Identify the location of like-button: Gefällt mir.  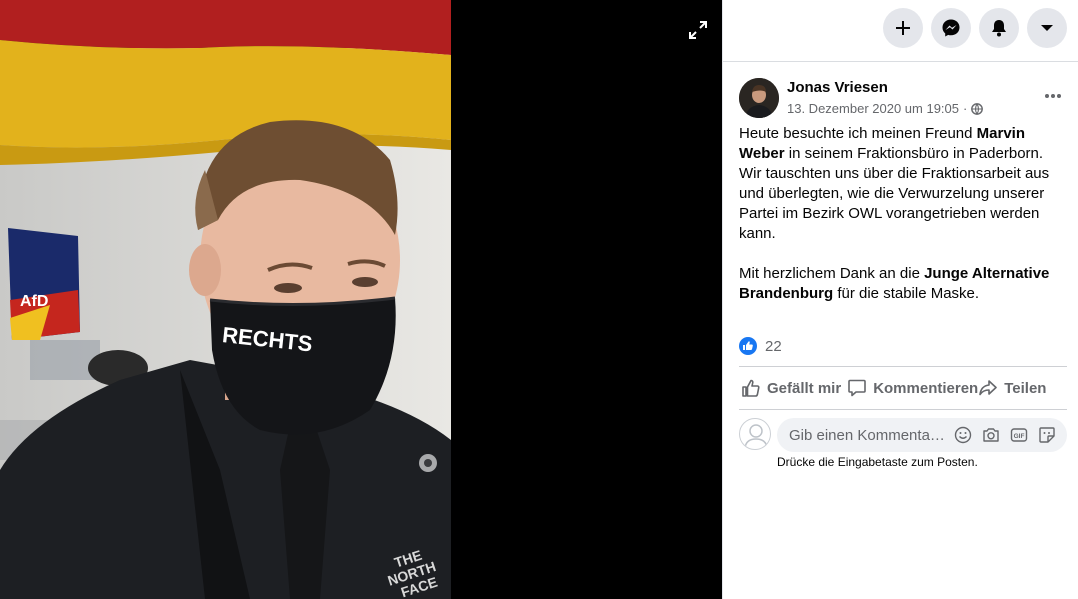
(791, 388).